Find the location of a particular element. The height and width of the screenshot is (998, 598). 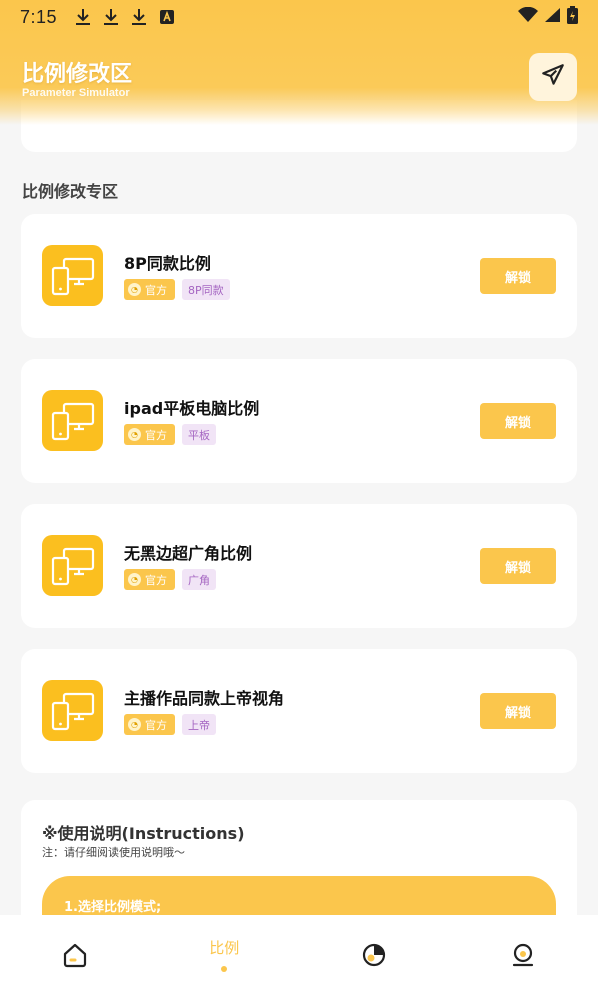

pie-chart-icon is located at coordinates (374, 957).